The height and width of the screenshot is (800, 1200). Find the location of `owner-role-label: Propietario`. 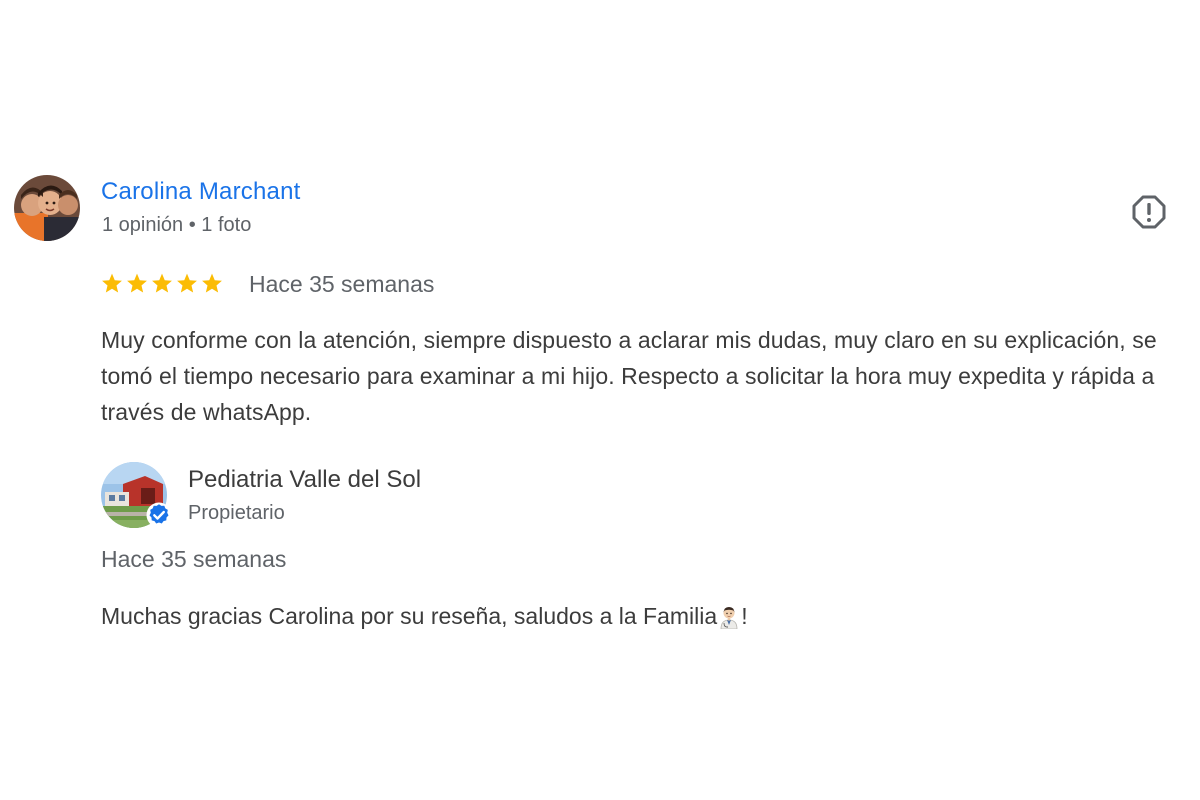

owner-role-label: Propietario is located at coordinates (236, 513).